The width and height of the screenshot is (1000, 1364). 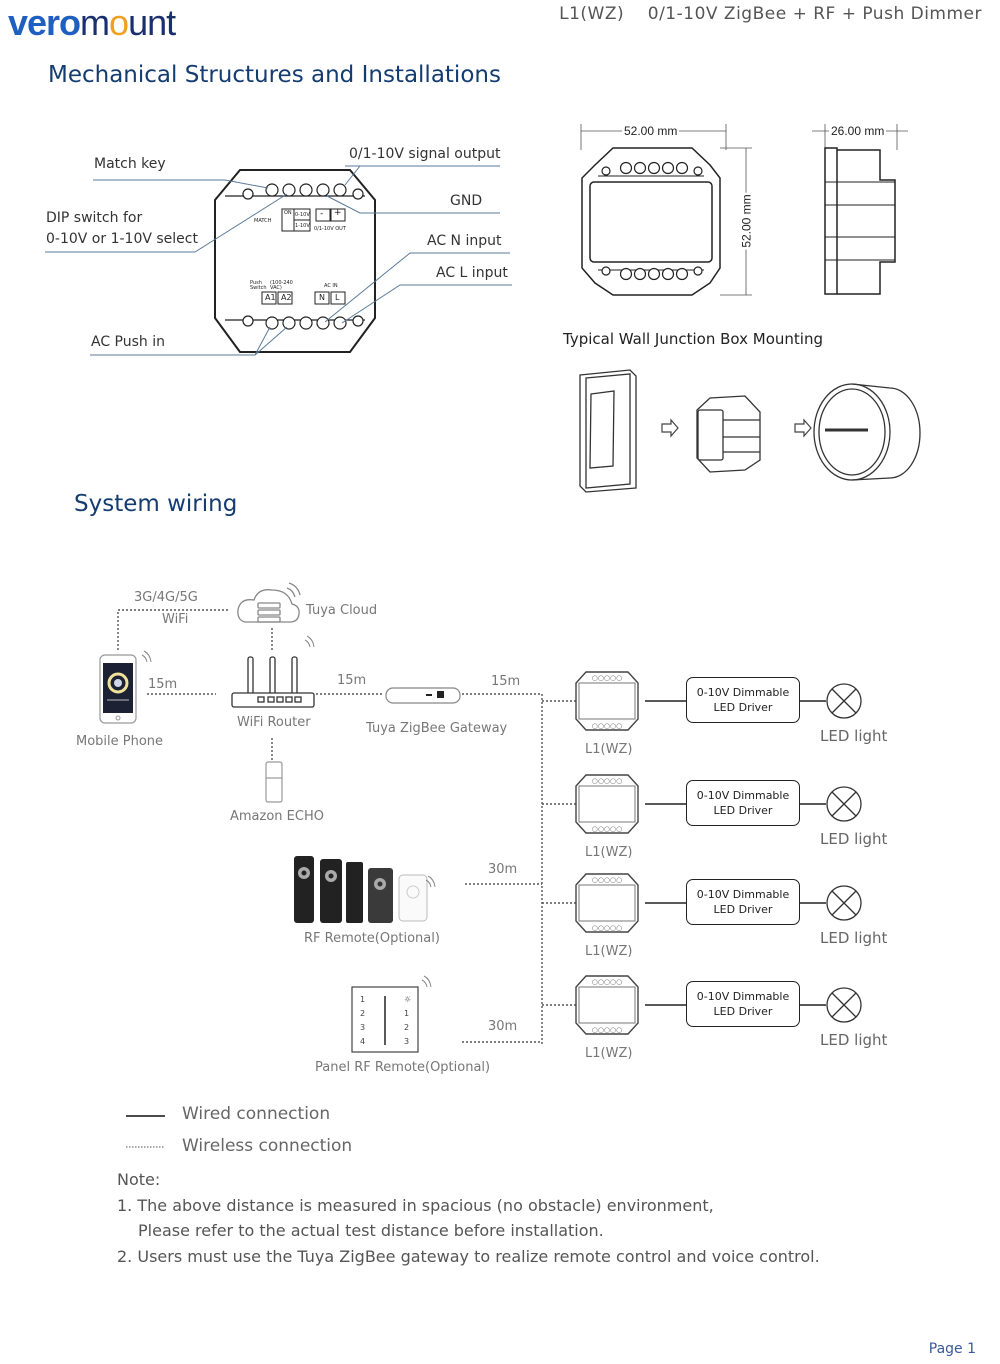 What do you see at coordinates (952, 1349) in the screenshot?
I see `page-number: Page 1` at bounding box center [952, 1349].